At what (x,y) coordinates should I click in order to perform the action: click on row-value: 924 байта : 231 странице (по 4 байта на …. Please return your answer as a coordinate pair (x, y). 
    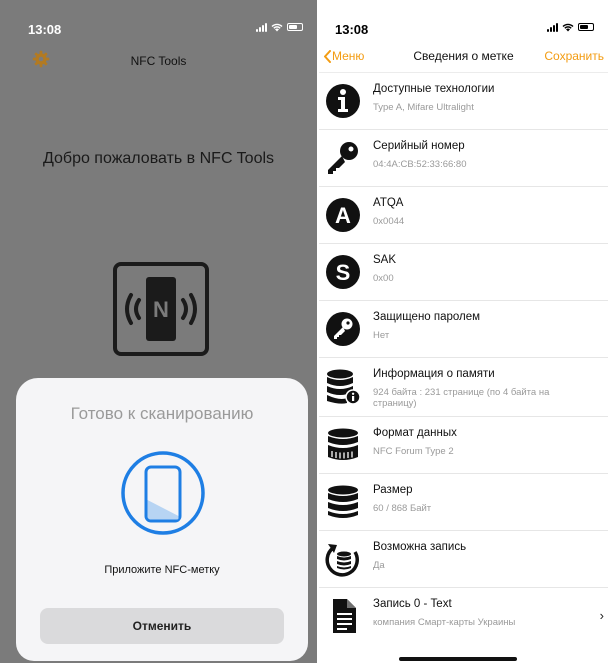
    Looking at the image, I should click on (461, 398).